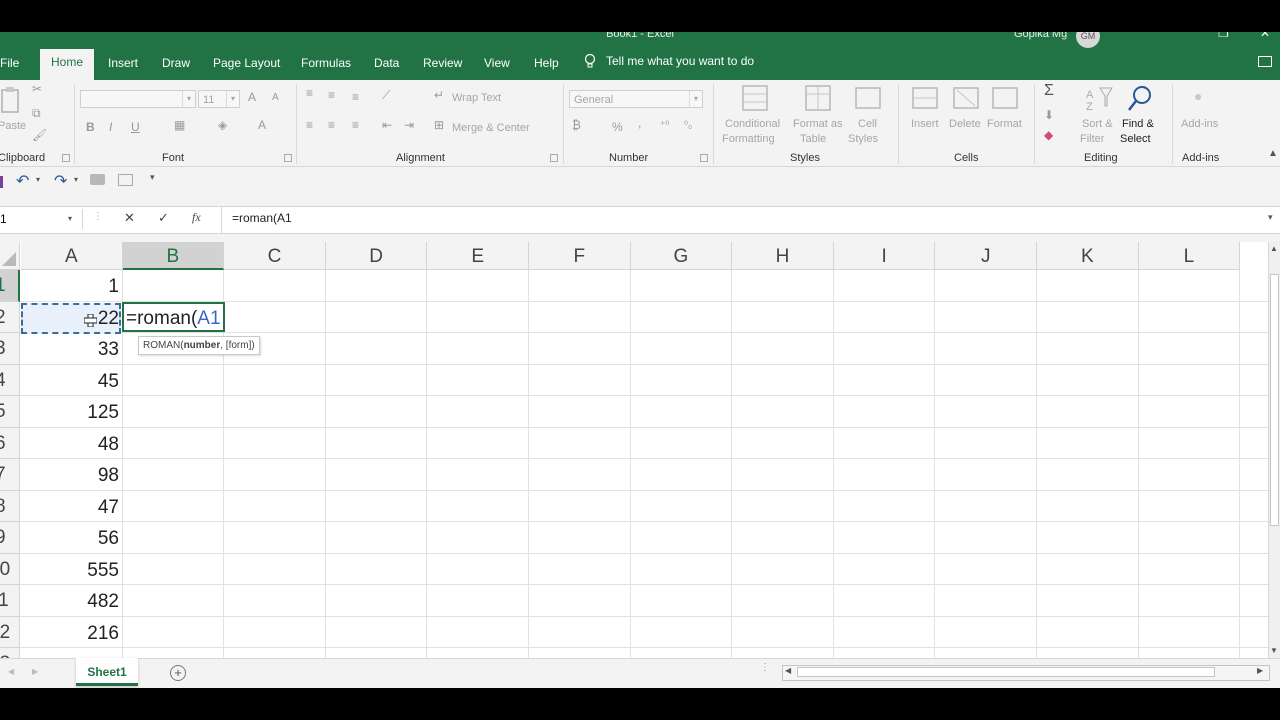 The height and width of the screenshot is (720, 1280). What do you see at coordinates (765, 667) in the screenshot?
I see `tab-split-handle: ⋮` at bounding box center [765, 667].